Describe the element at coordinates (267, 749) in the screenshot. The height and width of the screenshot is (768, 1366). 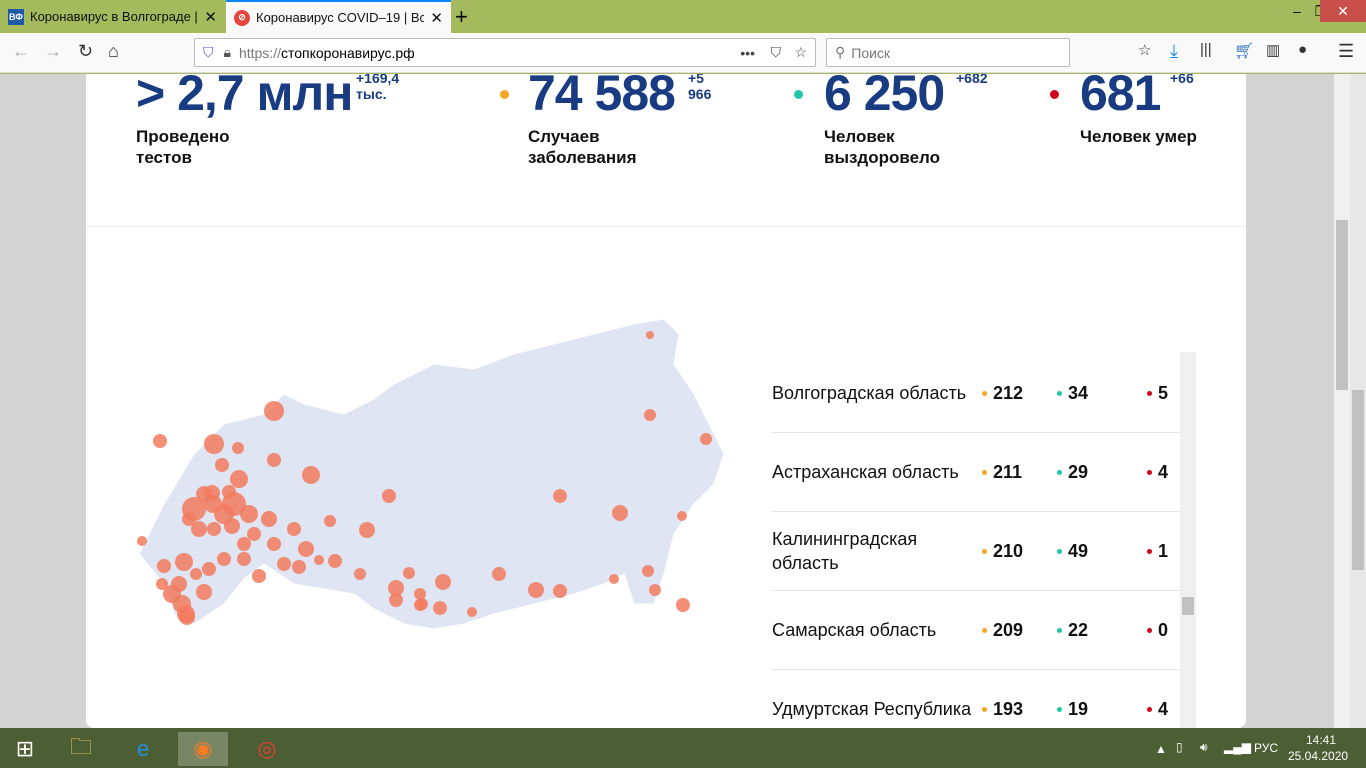
I see `chrome-icon: ◎` at that location.